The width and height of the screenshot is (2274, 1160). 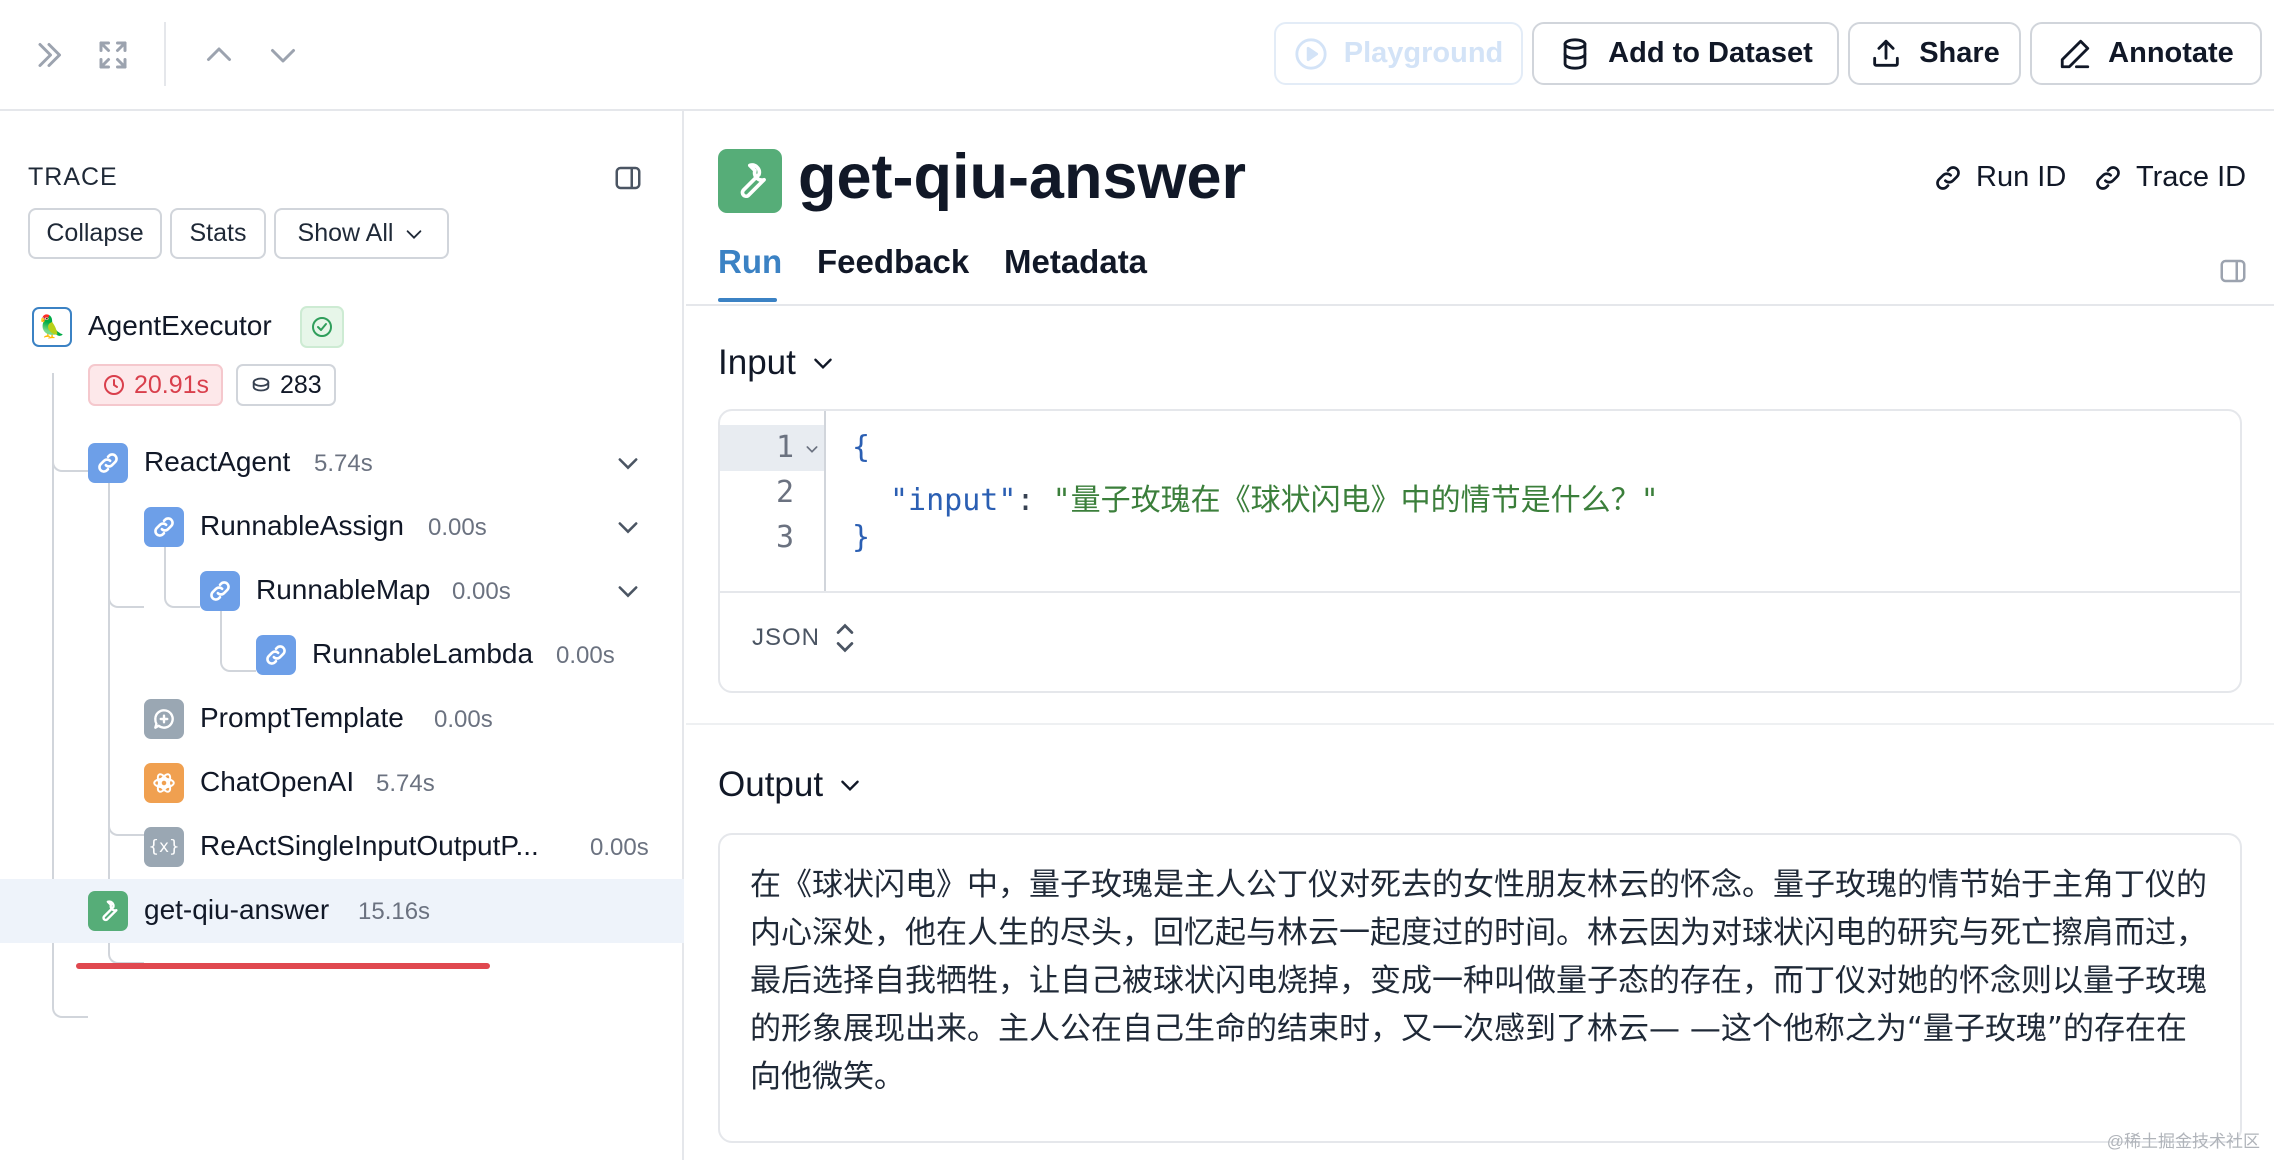 I want to click on tab-metadata: Metadata, so click(x=1075, y=262).